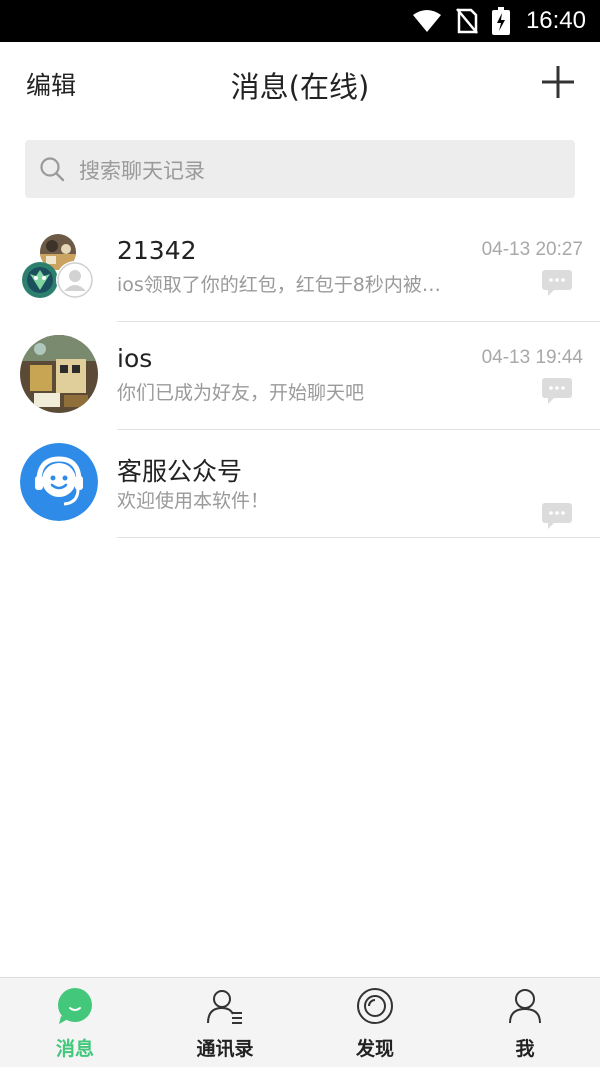 This screenshot has height=1067, width=600. What do you see at coordinates (52, 169) in the screenshot?
I see `search-icon` at bounding box center [52, 169].